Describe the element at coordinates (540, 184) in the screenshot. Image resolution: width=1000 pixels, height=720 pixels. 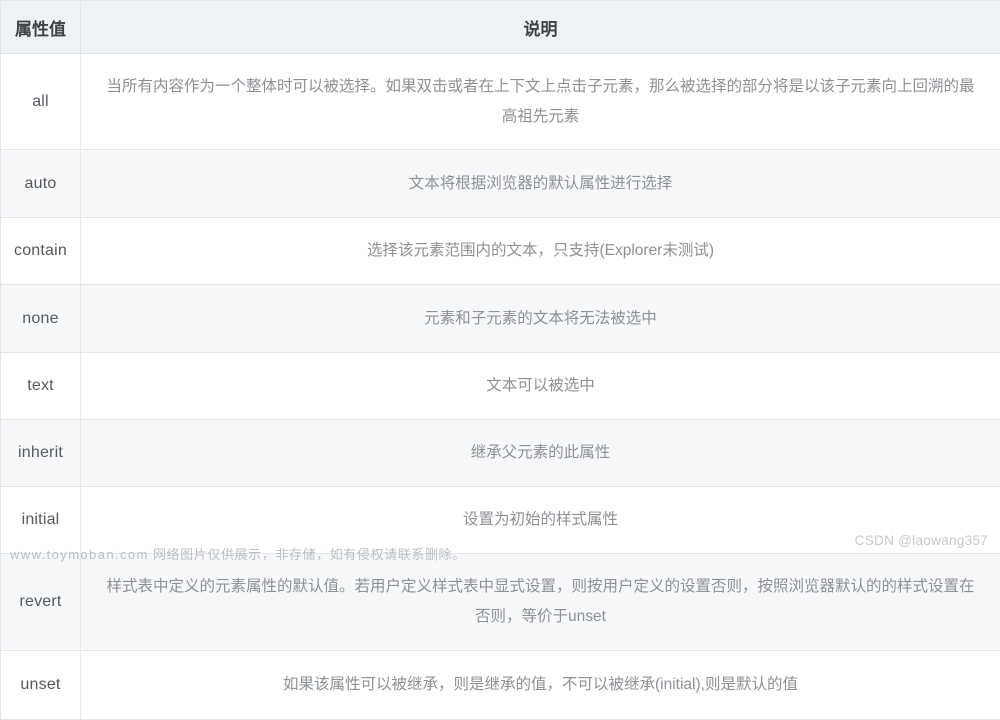
I see `cell-description: 文本将根据浏览器的默认属性进行选择` at that location.